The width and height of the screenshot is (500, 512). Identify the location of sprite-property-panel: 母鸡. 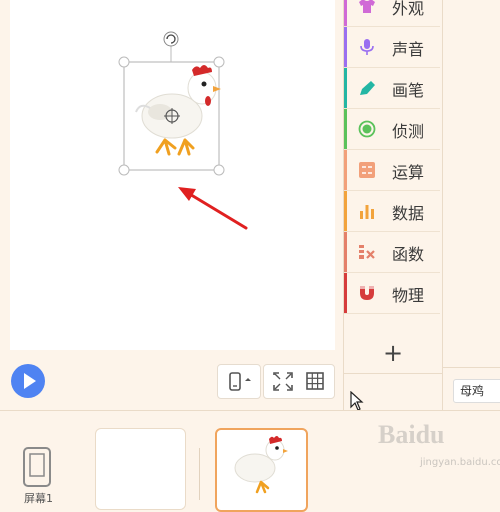
(471, 205).